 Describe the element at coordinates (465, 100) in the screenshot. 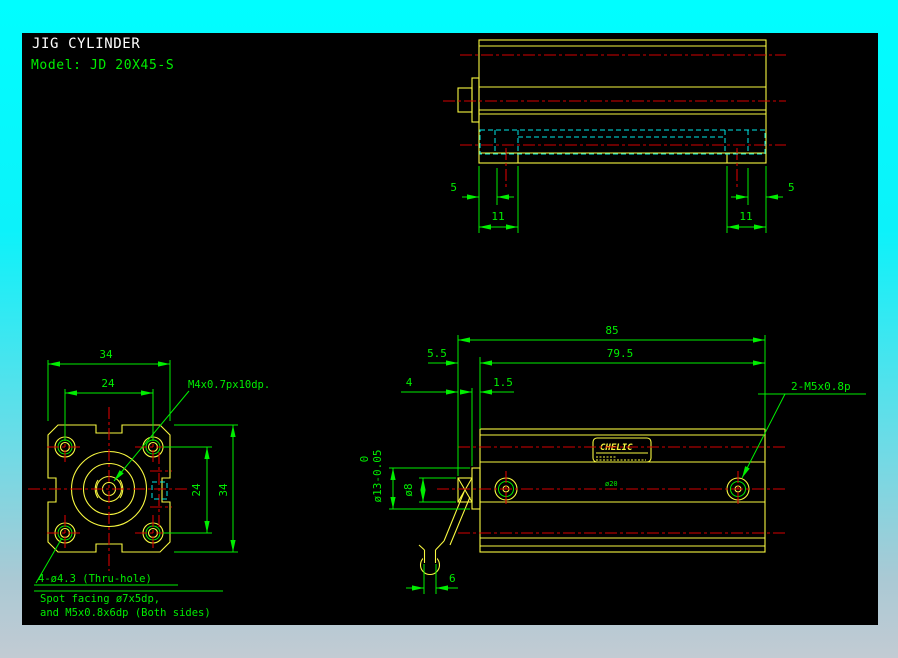

I see `rod-tip` at that location.